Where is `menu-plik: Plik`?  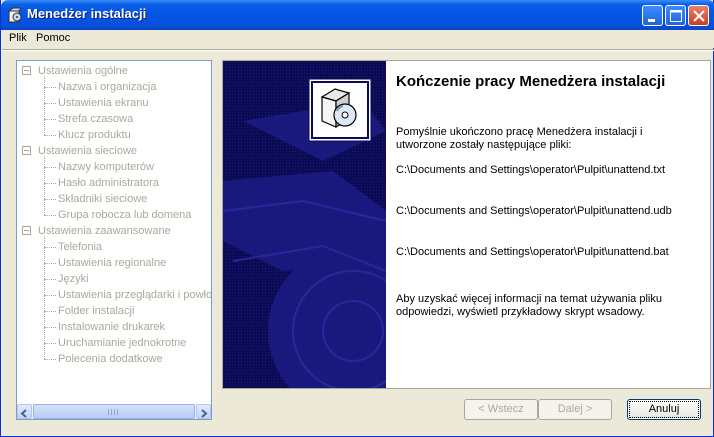 menu-plik: Plik is located at coordinates (18, 38).